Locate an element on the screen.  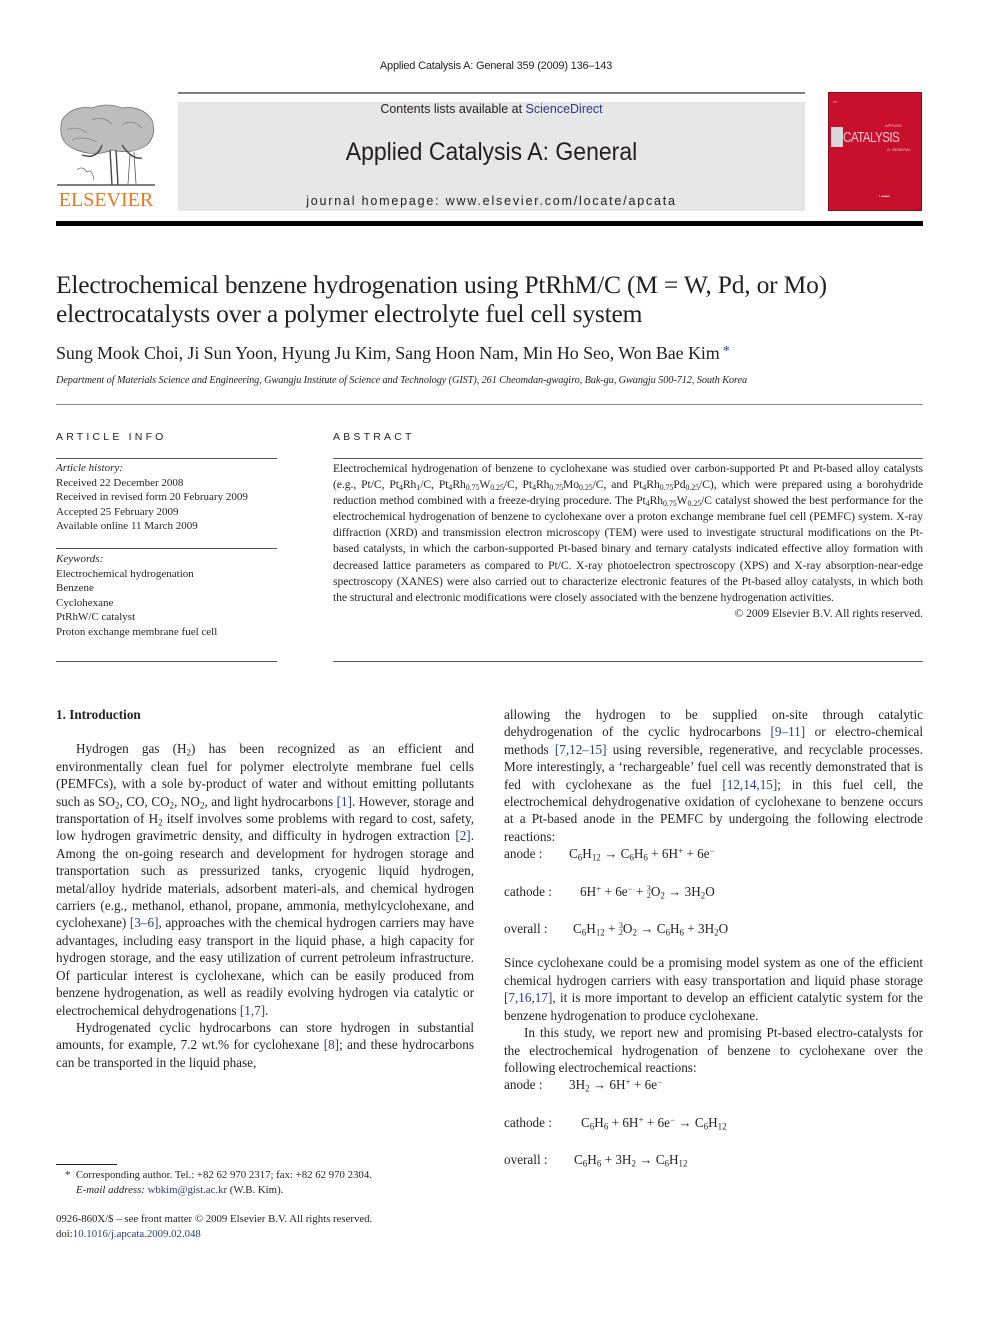
equation-cathode-2: cathode : C6H6 + 6H+ + 6e− → C6H12 is located at coordinates (615, 1123).